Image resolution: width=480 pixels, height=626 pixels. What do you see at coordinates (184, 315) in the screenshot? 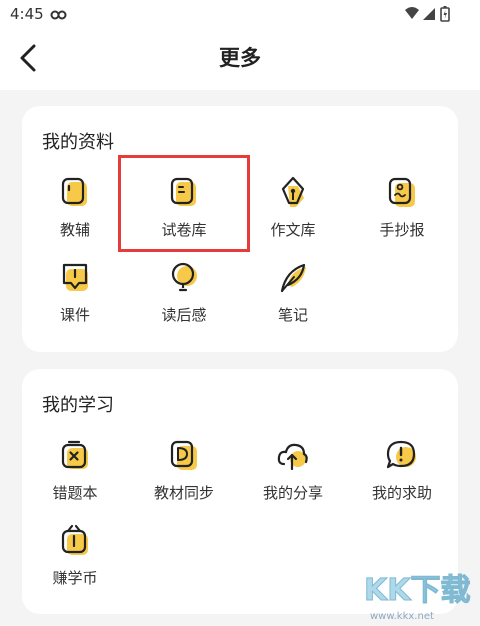
I see `menu-item-label: 读后感` at bounding box center [184, 315].